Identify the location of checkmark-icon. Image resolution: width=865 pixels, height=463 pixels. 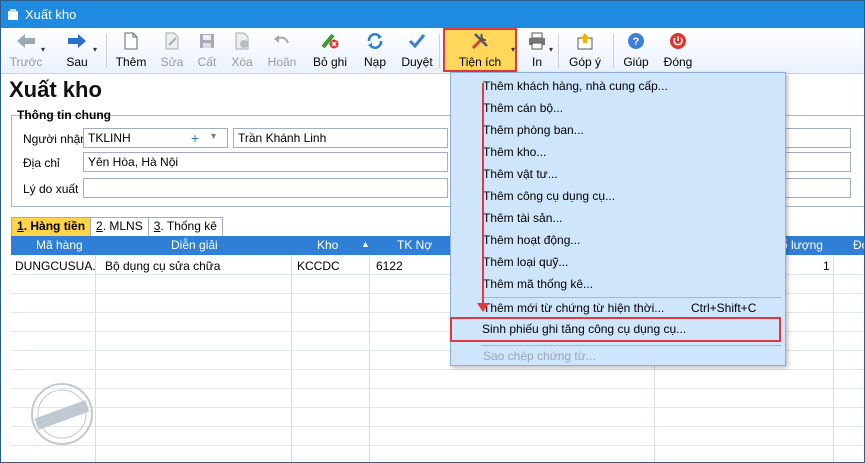
(417, 41).